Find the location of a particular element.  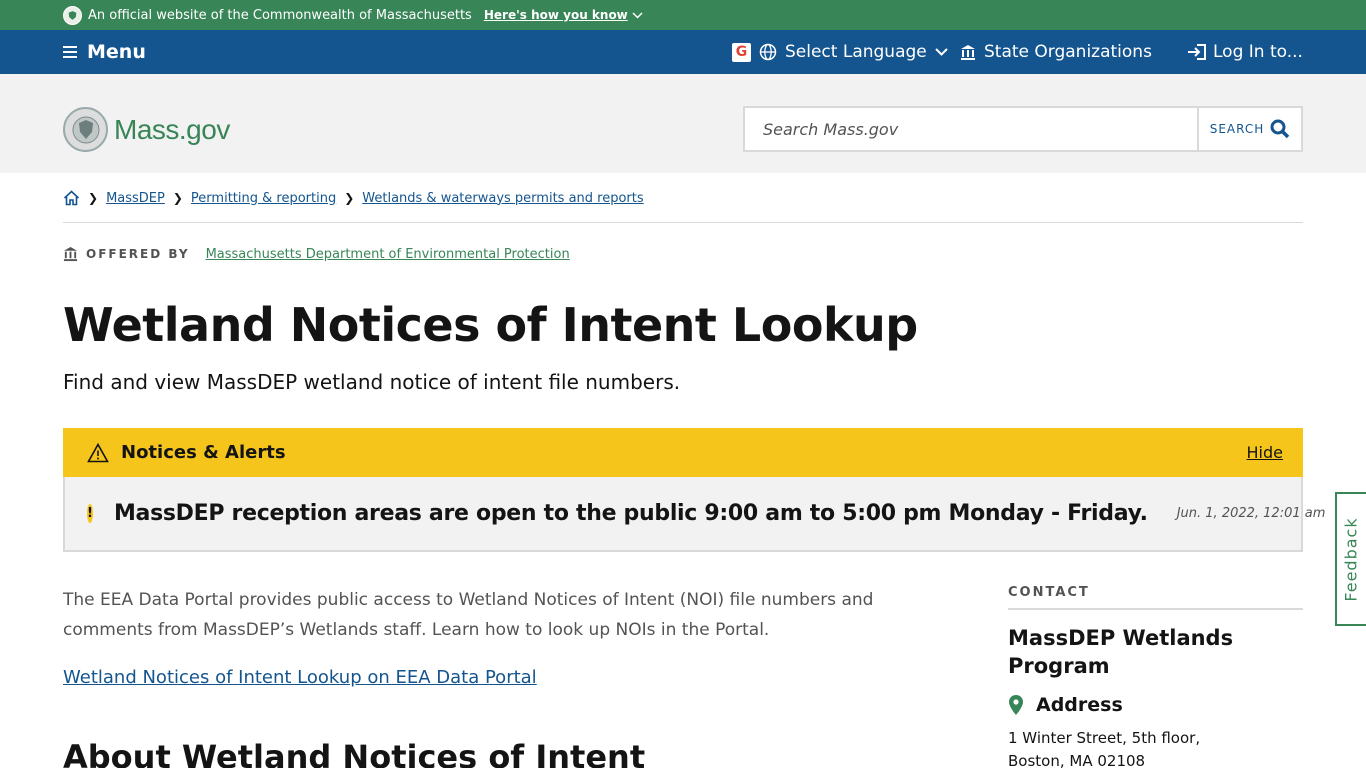

contact-divider is located at coordinates (1155, 609).